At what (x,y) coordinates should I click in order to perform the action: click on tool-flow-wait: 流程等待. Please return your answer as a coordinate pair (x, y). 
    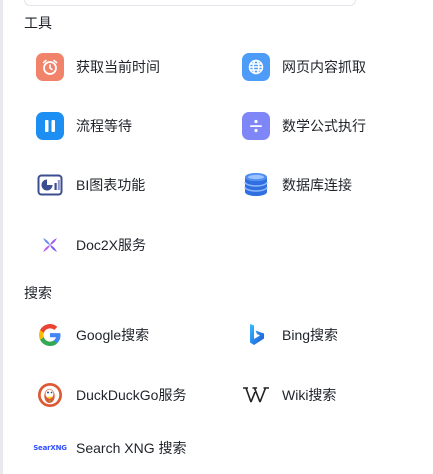
    Looking at the image, I should click on (84, 126).